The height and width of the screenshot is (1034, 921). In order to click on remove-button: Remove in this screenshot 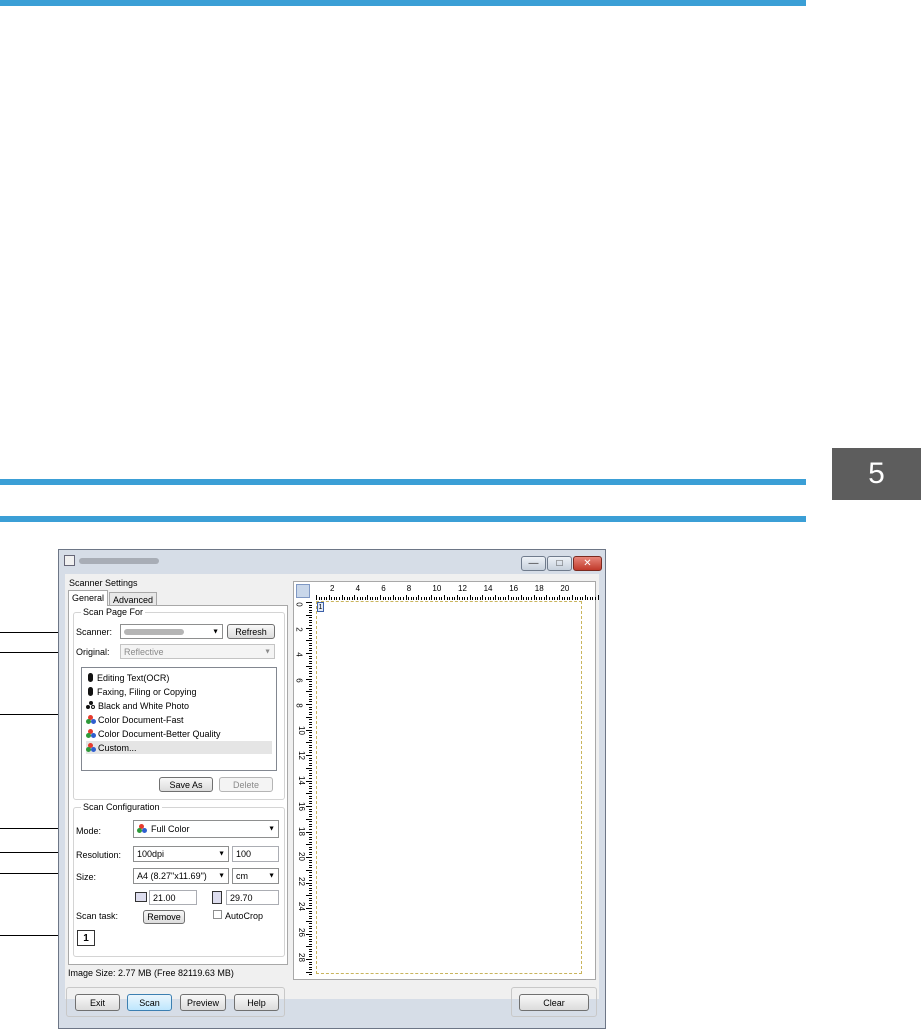, I will do `click(164, 917)`.